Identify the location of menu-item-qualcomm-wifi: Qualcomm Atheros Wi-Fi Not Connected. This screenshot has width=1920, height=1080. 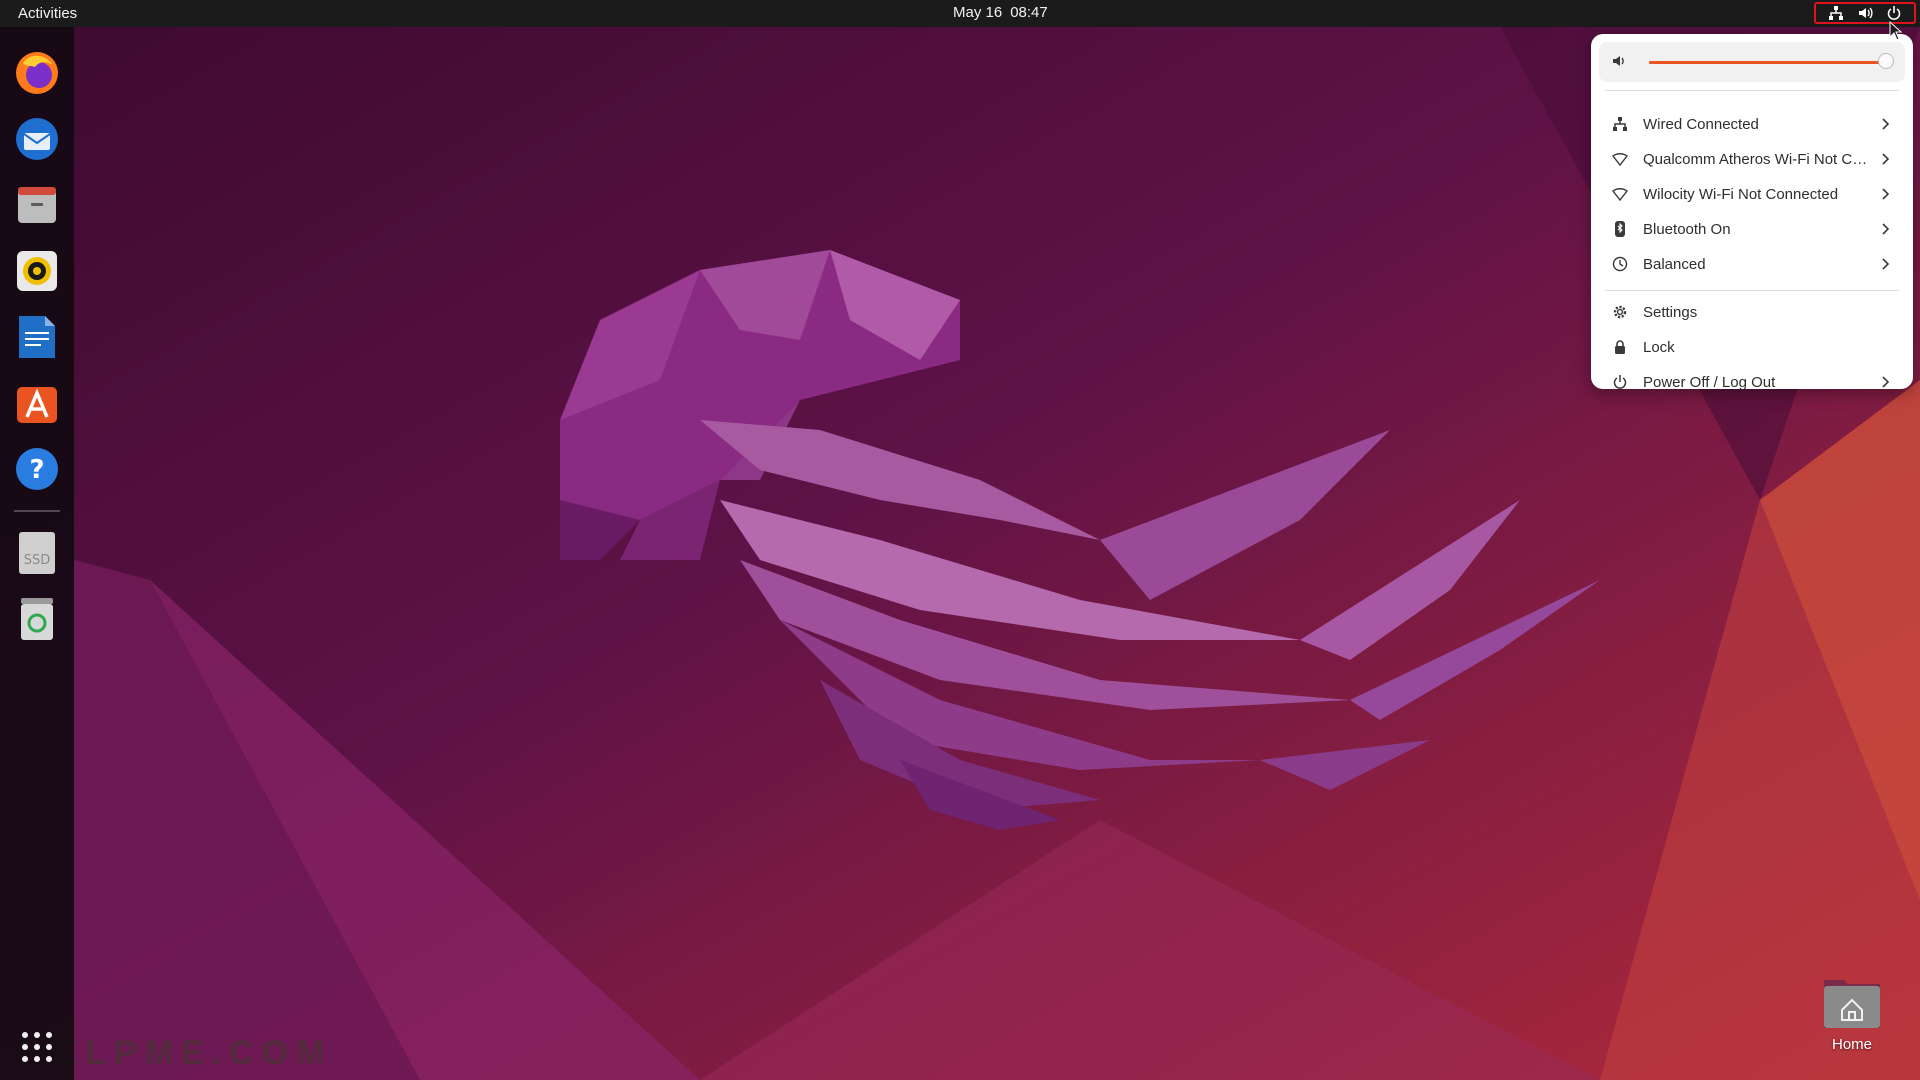
(1752, 159).